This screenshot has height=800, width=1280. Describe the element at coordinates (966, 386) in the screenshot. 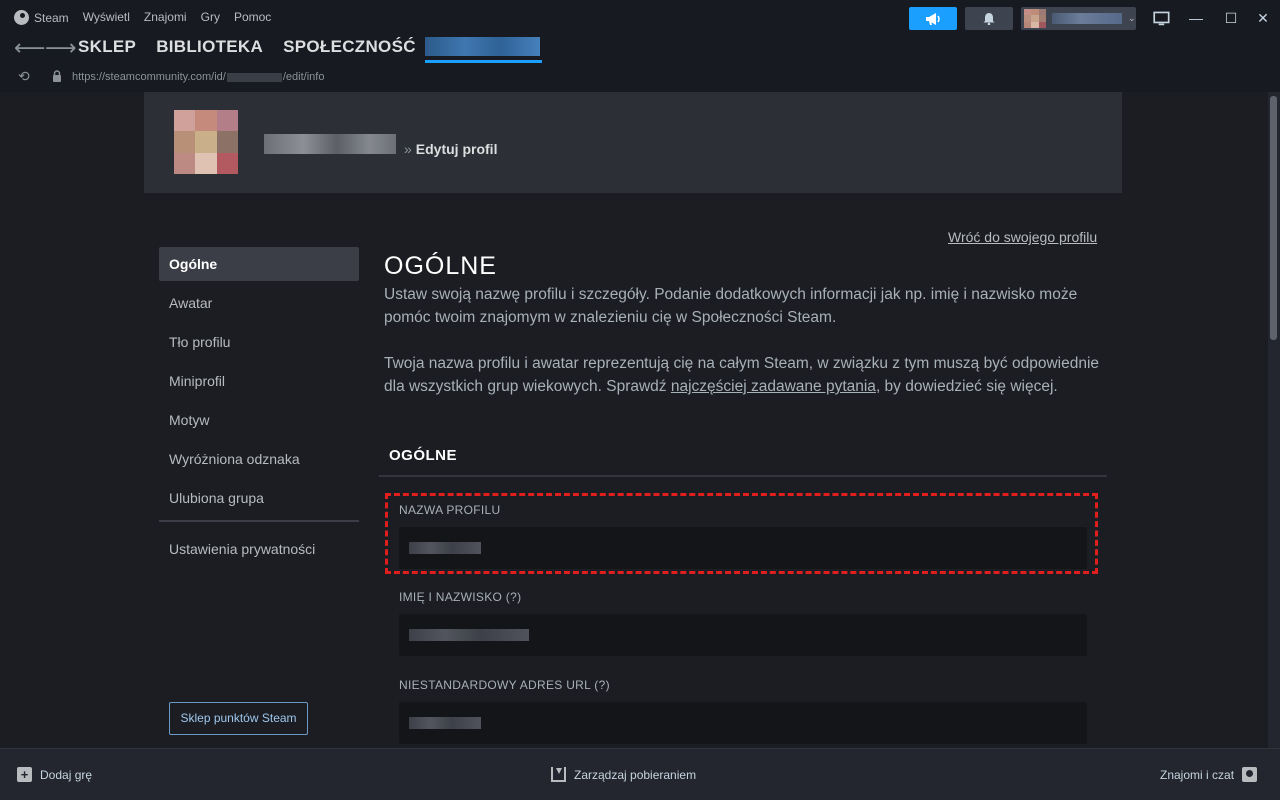

I see `description-text-b: , by dowiedzieć się więcej.` at that location.